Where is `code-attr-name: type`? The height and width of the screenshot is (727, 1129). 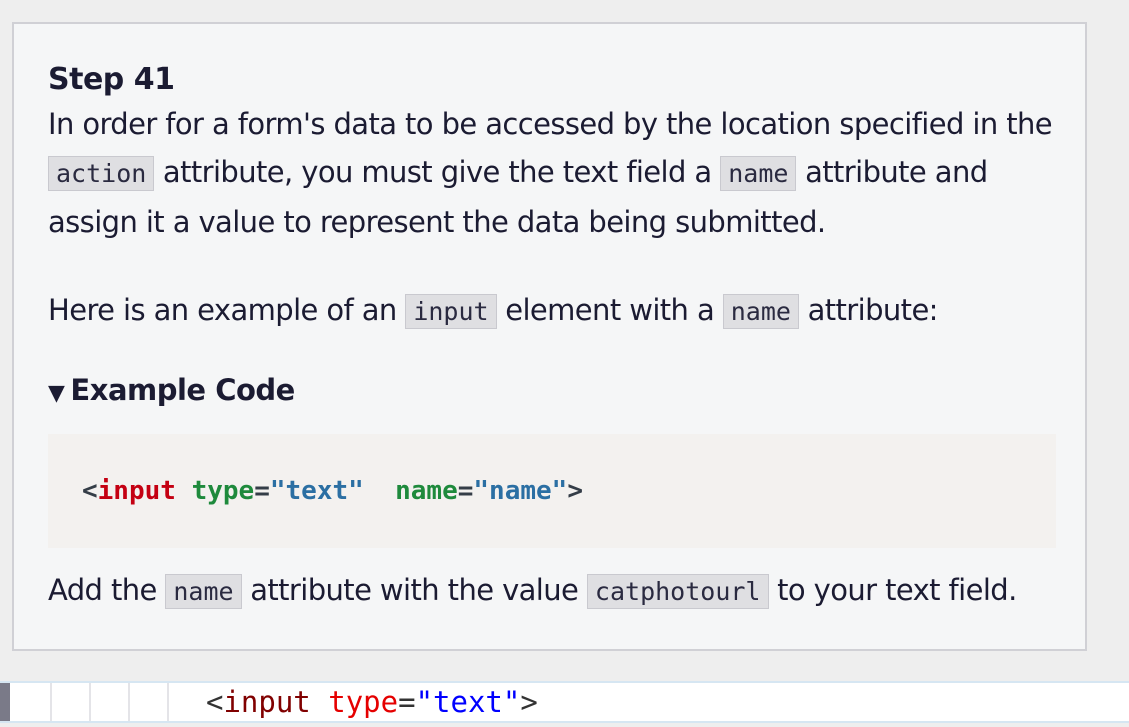
code-attr-name: type is located at coordinates (223, 491).